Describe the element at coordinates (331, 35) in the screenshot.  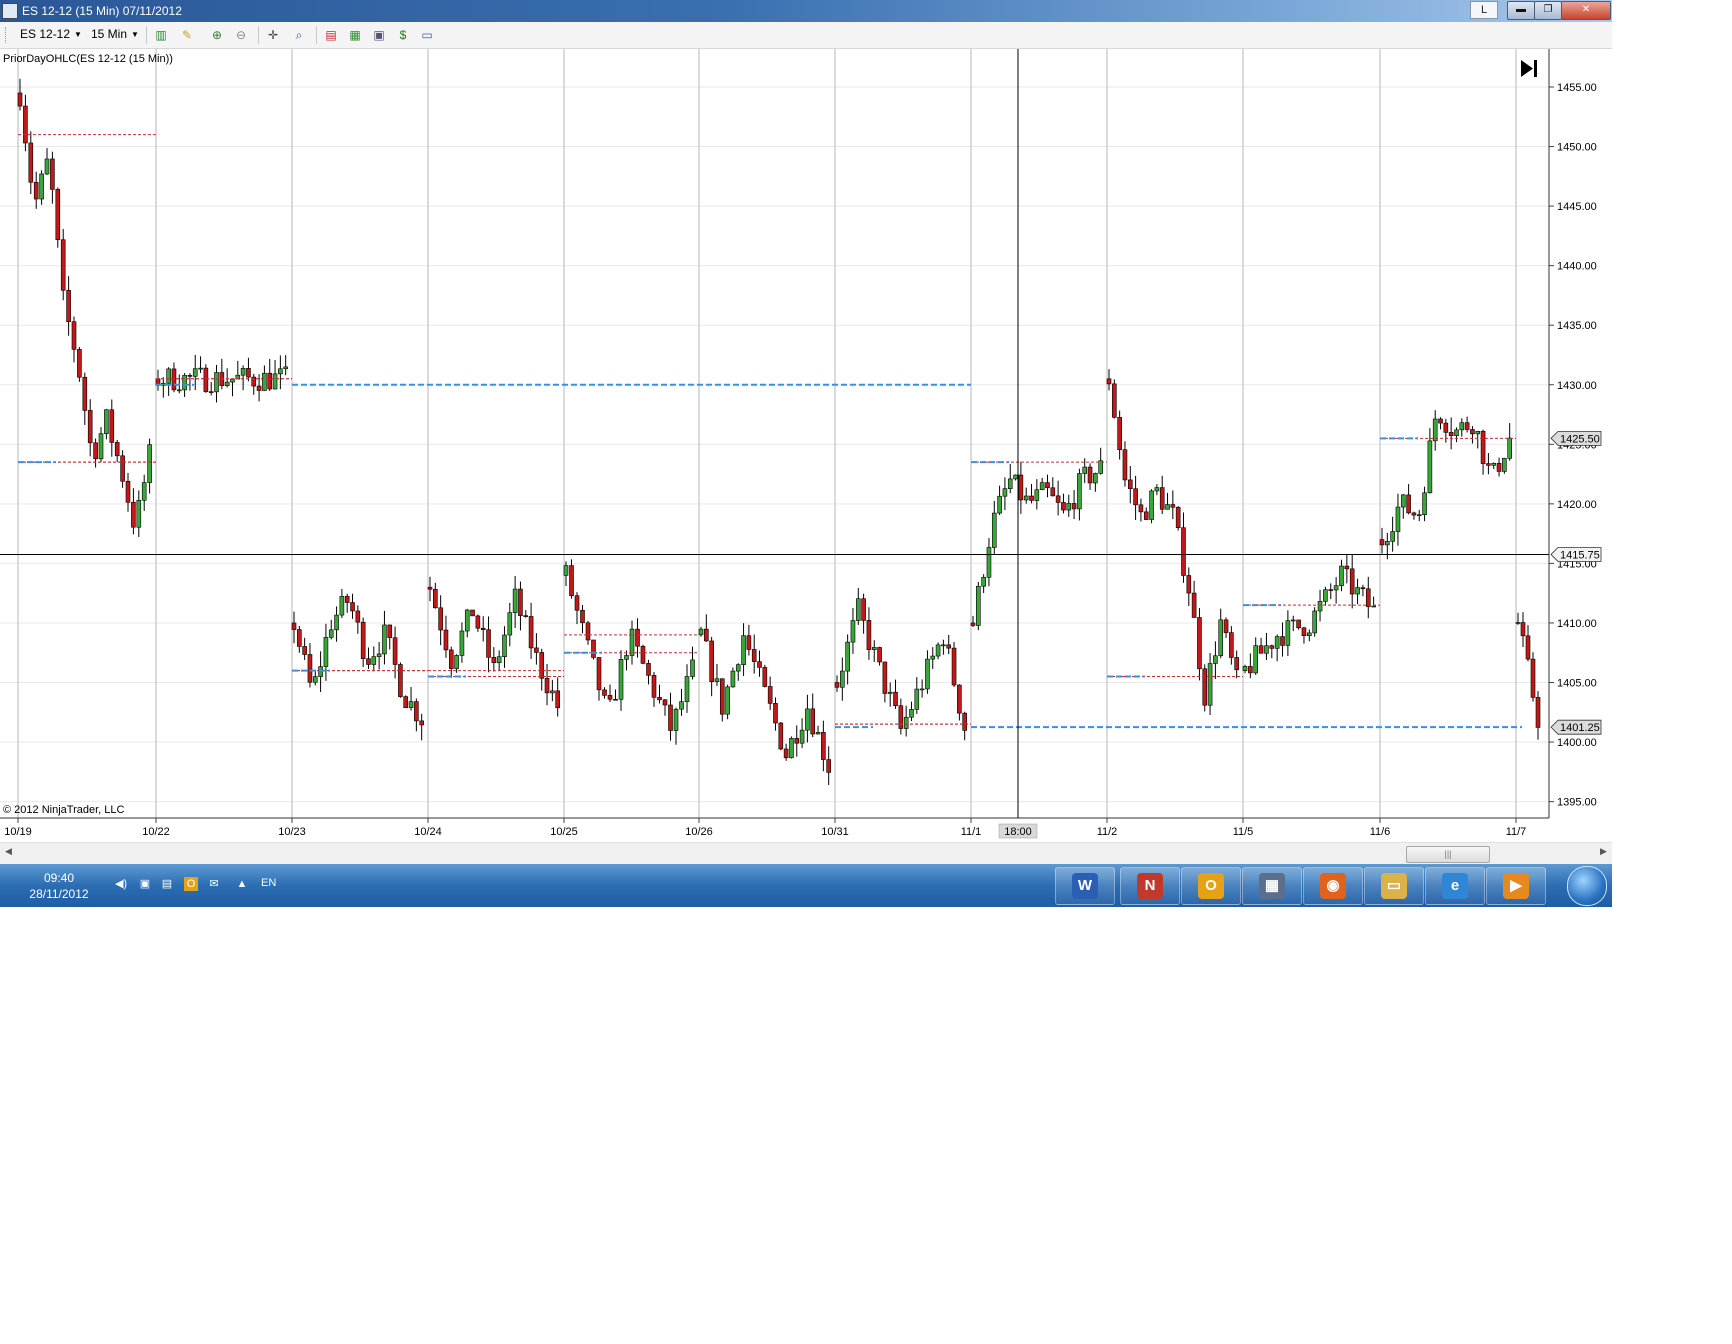
I see `bar-style-icon: ▤` at that location.